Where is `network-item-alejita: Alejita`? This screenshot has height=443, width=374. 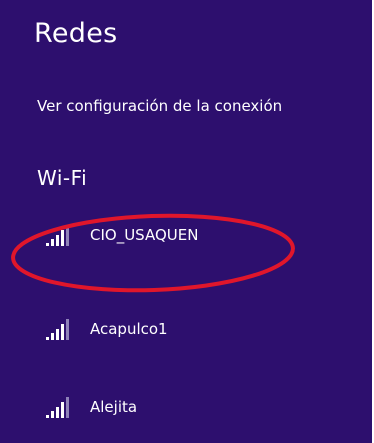 network-item-alejita: Alejita is located at coordinates (199, 410).